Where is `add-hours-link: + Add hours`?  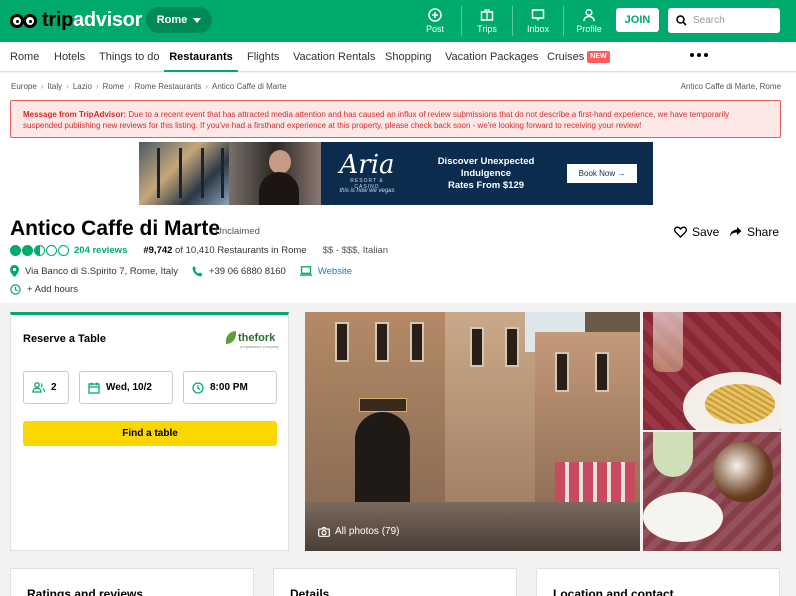 add-hours-link: + Add hours is located at coordinates (44, 289).